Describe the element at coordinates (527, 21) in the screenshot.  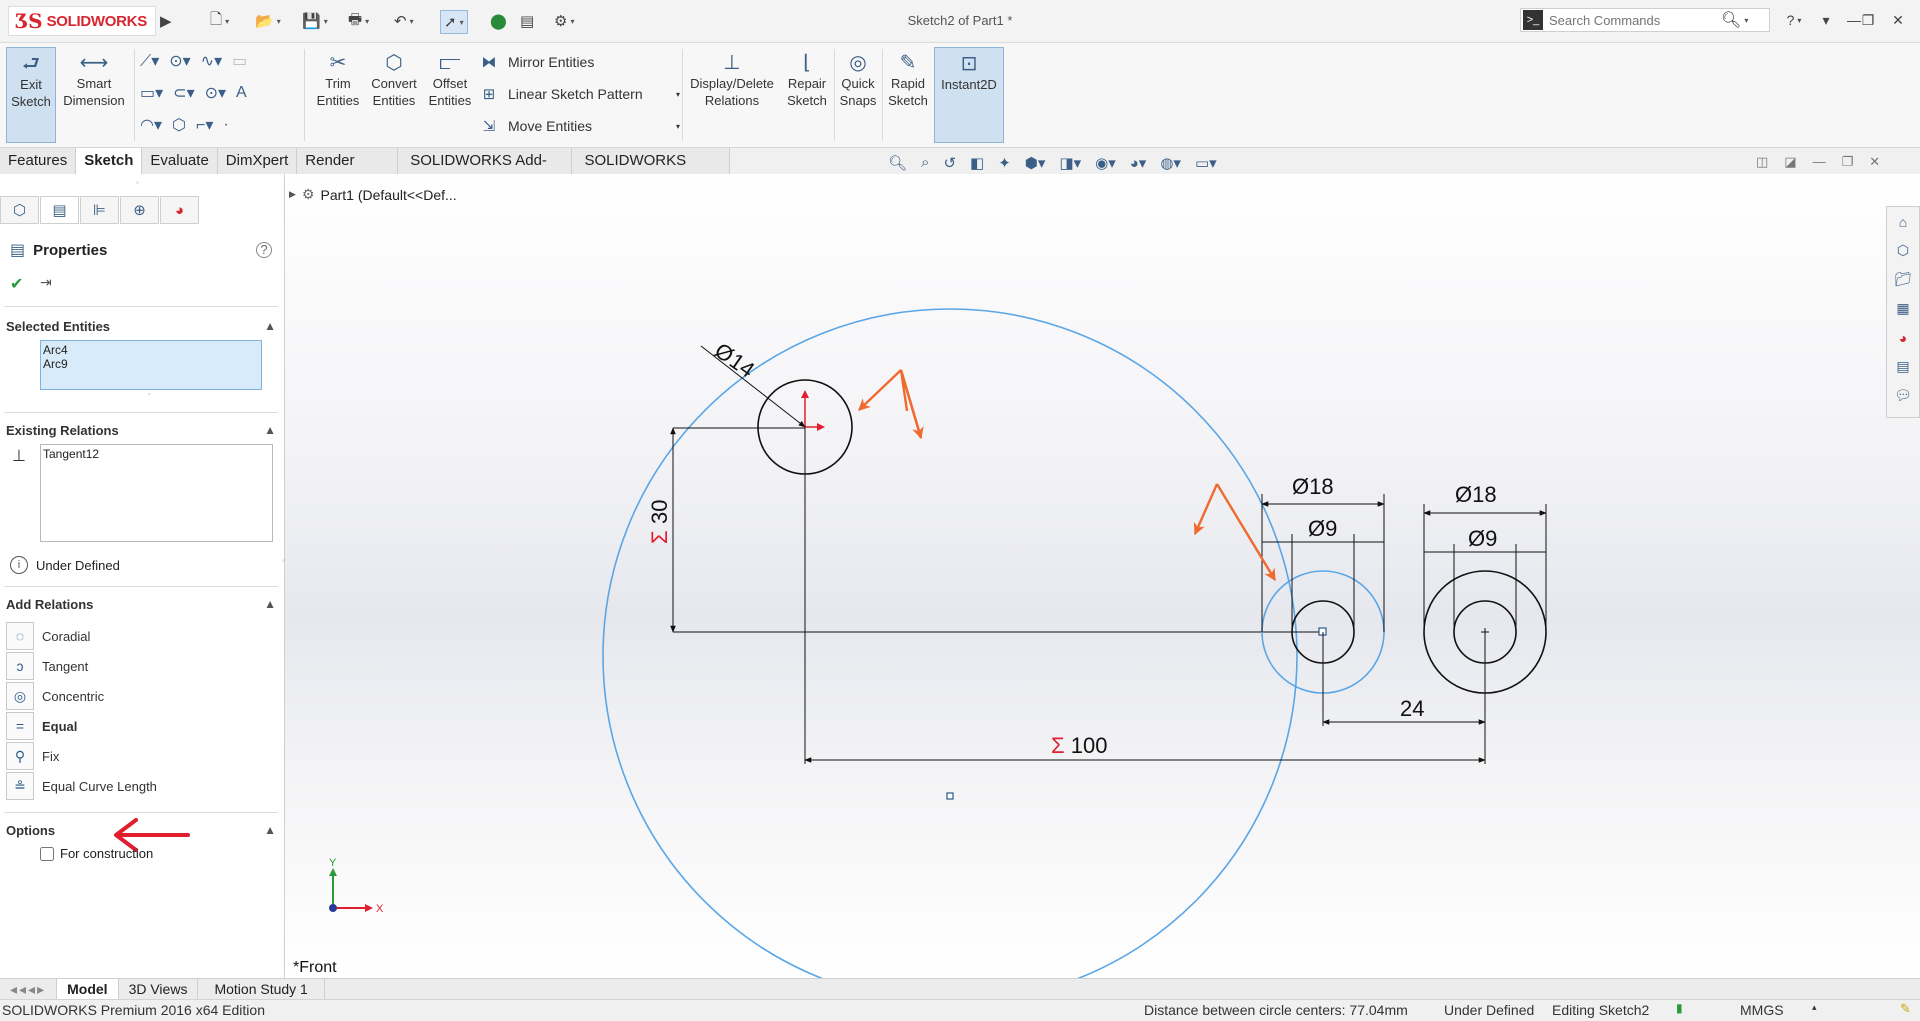
I see `file-properties-icon: ▤` at that location.